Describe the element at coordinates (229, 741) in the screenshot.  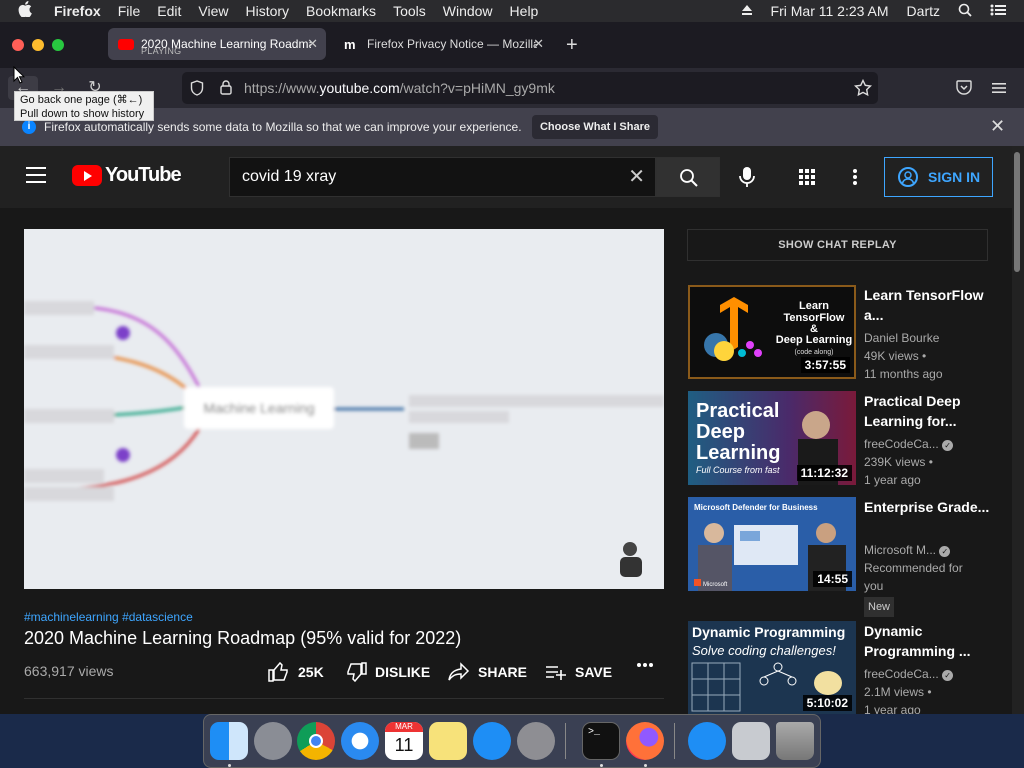
I see `finder-icon` at that location.